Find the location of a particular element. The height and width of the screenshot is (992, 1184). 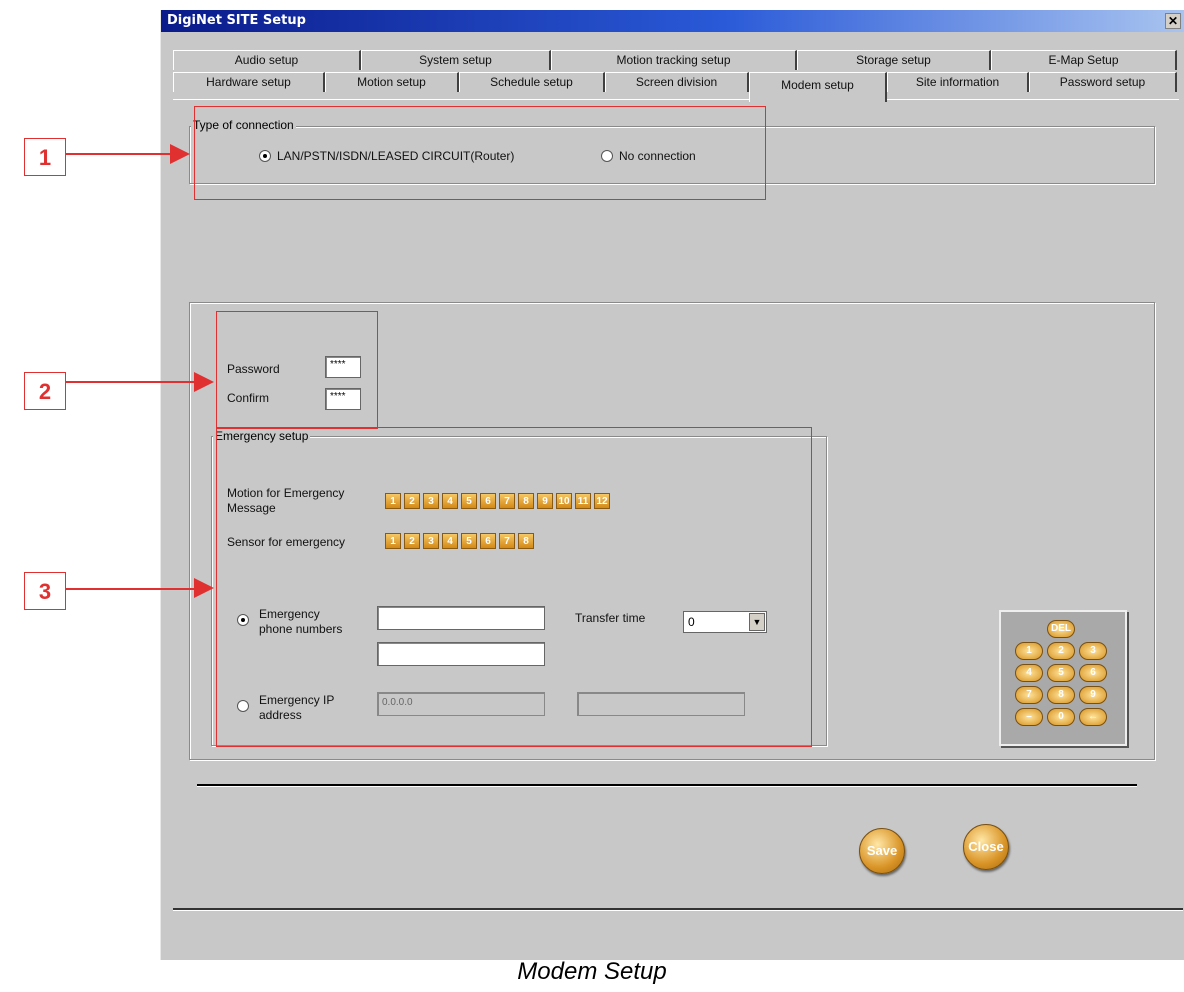

callout-2: 2 is located at coordinates (45, 391).